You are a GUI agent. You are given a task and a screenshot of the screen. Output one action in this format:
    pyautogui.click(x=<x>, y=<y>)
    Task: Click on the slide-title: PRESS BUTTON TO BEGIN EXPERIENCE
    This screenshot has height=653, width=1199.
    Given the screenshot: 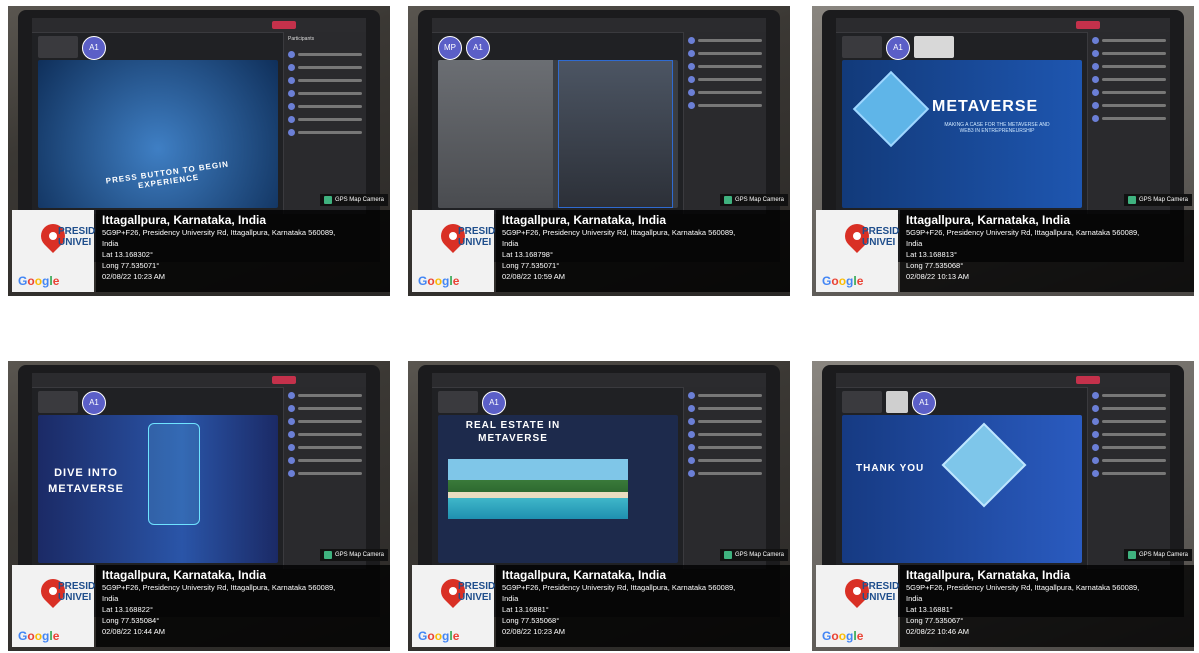 What is the action you would take?
    pyautogui.click(x=167, y=175)
    